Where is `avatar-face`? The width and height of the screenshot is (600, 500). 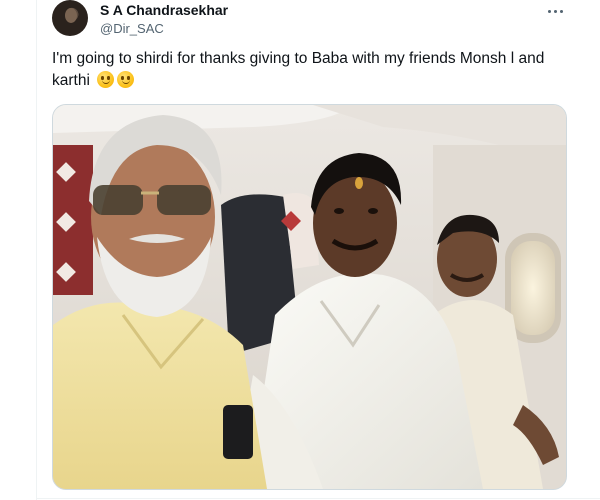
avatar-face is located at coordinates (71, 15).